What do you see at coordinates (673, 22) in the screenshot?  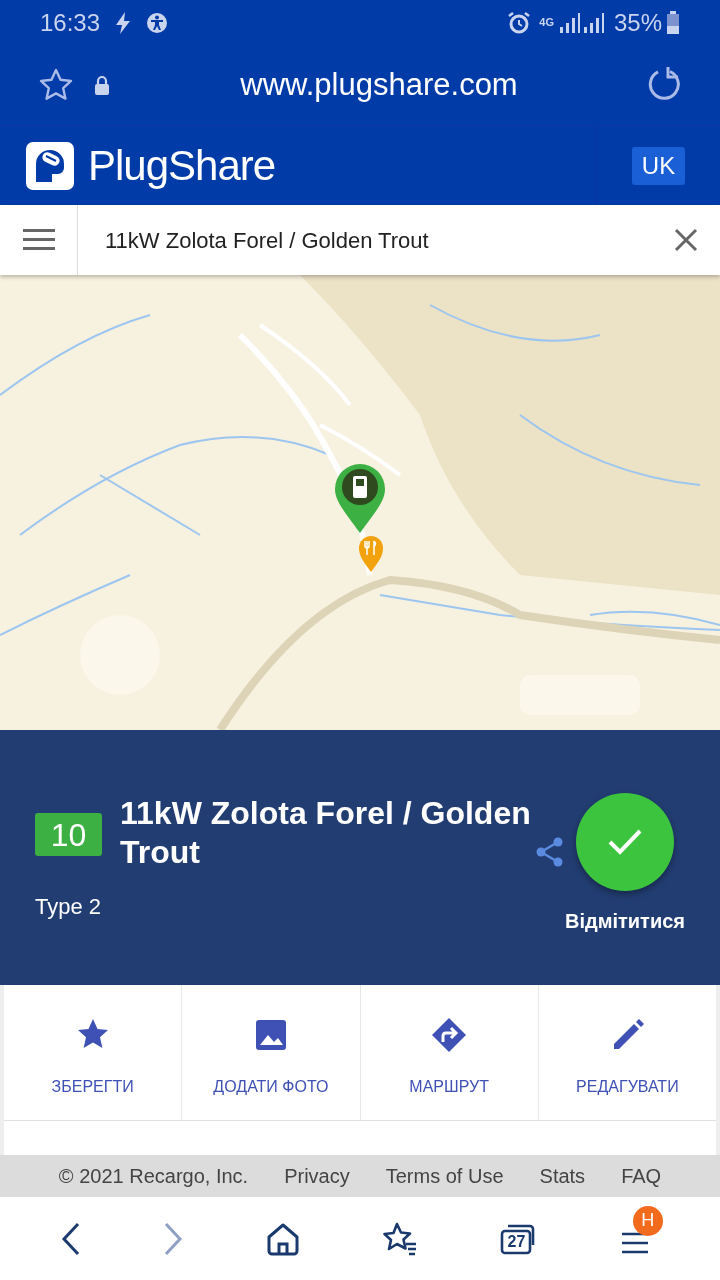 I see `battery-icon` at bounding box center [673, 22].